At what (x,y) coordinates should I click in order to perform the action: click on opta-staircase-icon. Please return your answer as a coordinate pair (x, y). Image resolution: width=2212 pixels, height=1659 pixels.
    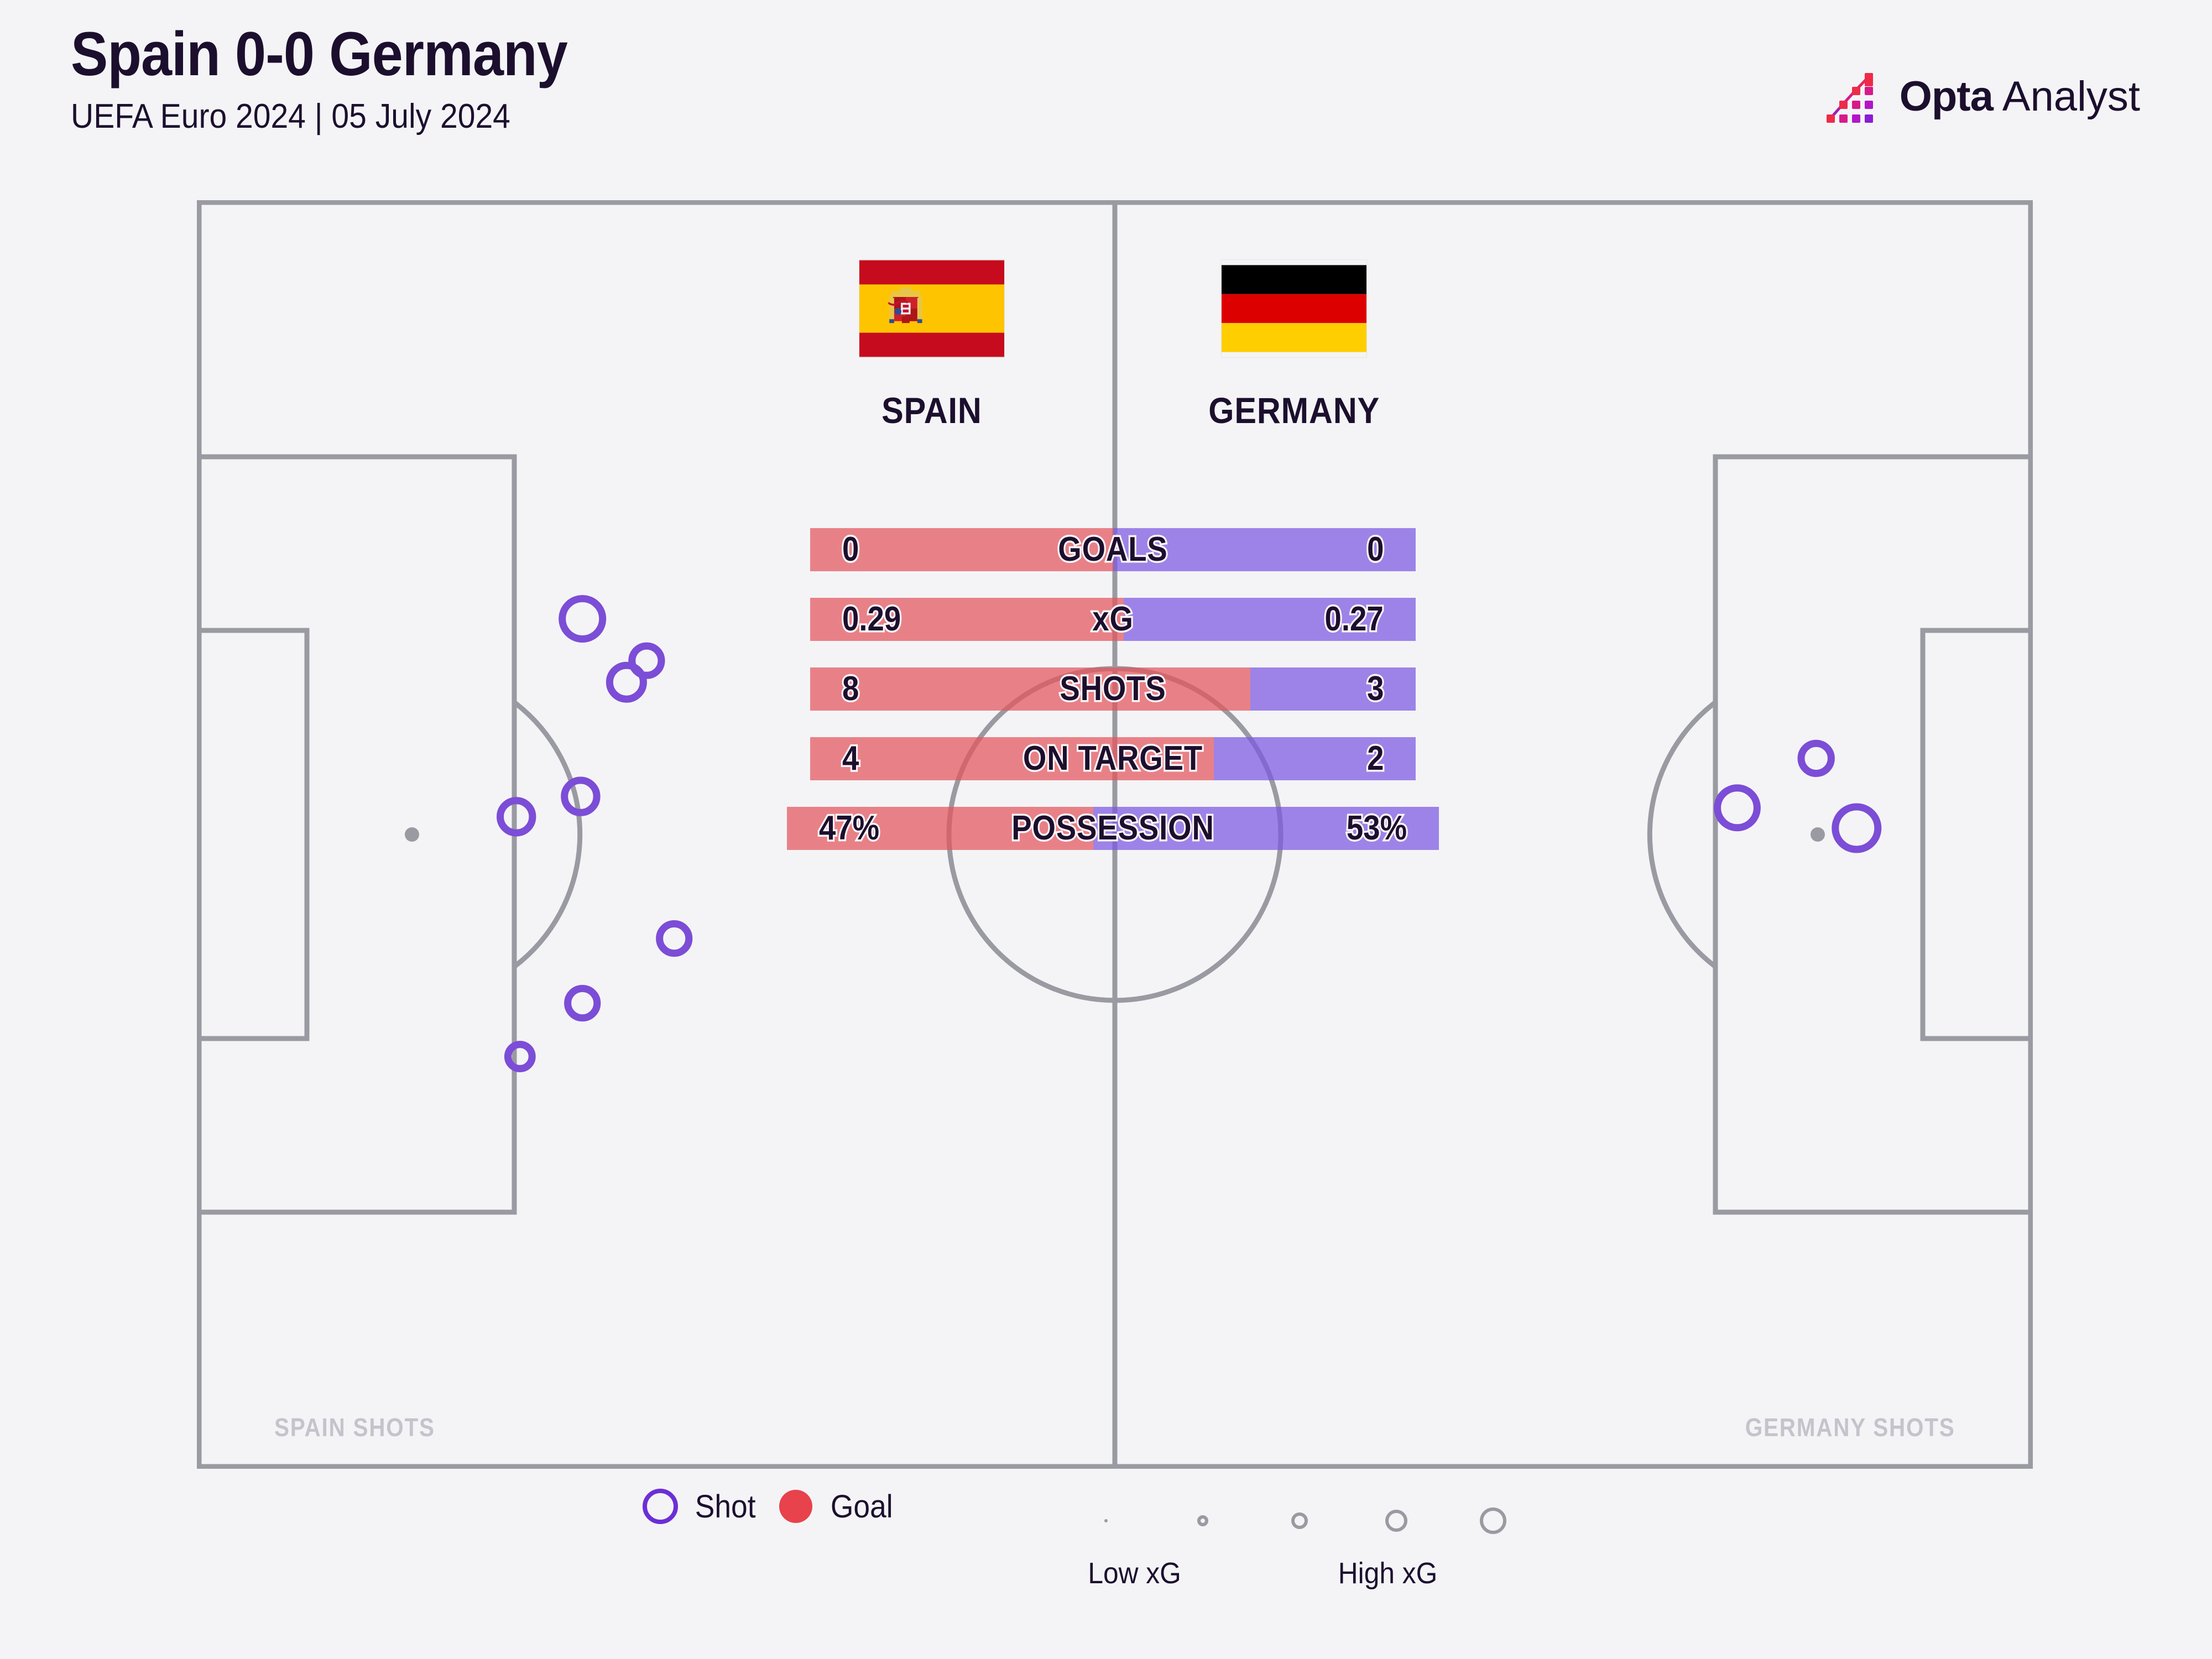
    Looking at the image, I should click on (1850, 98).